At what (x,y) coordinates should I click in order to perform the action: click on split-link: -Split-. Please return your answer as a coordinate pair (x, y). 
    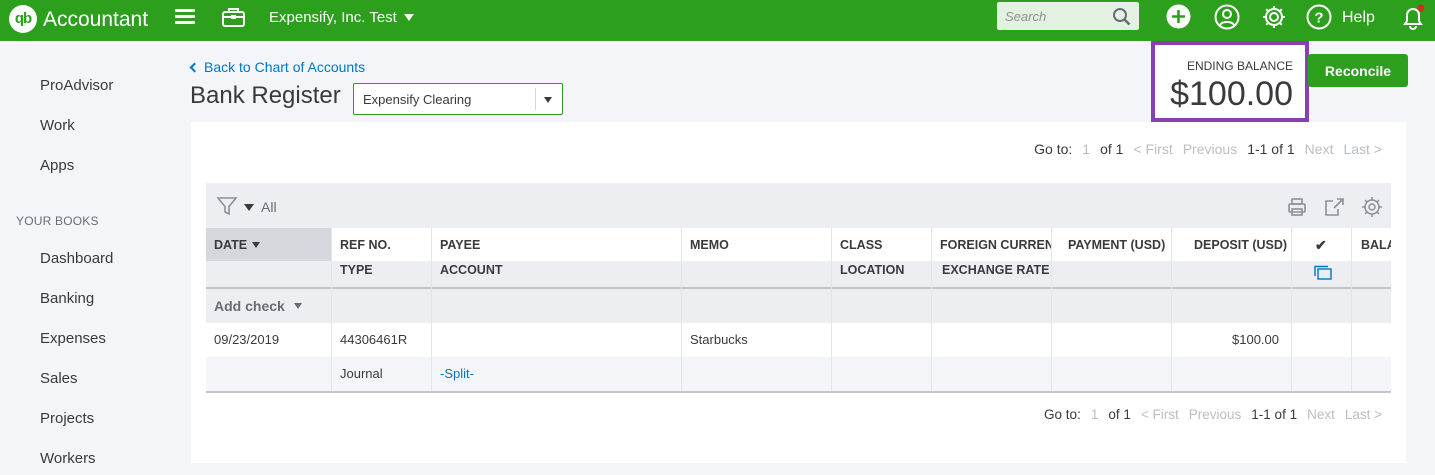
    Looking at the image, I should click on (457, 373).